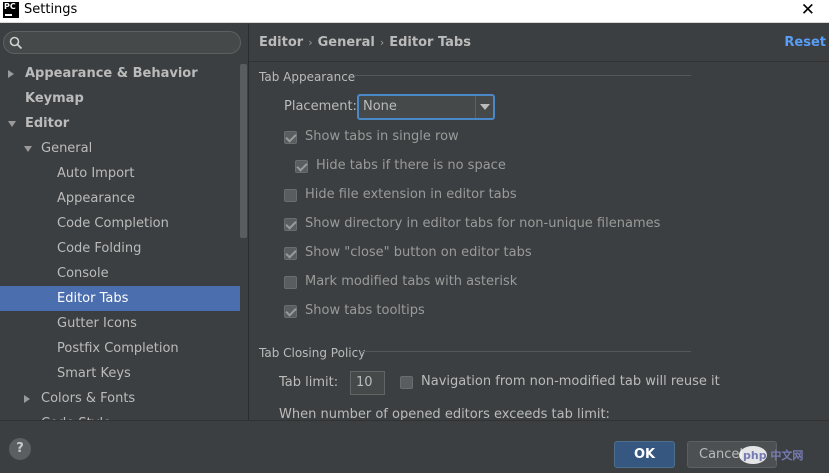 The height and width of the screenshot is (473, 829). What do you see at coordinates (94, 373) in the screenshot?
I see `sidebar-item-label: Smart Keys` at bounding box center [94, 373].